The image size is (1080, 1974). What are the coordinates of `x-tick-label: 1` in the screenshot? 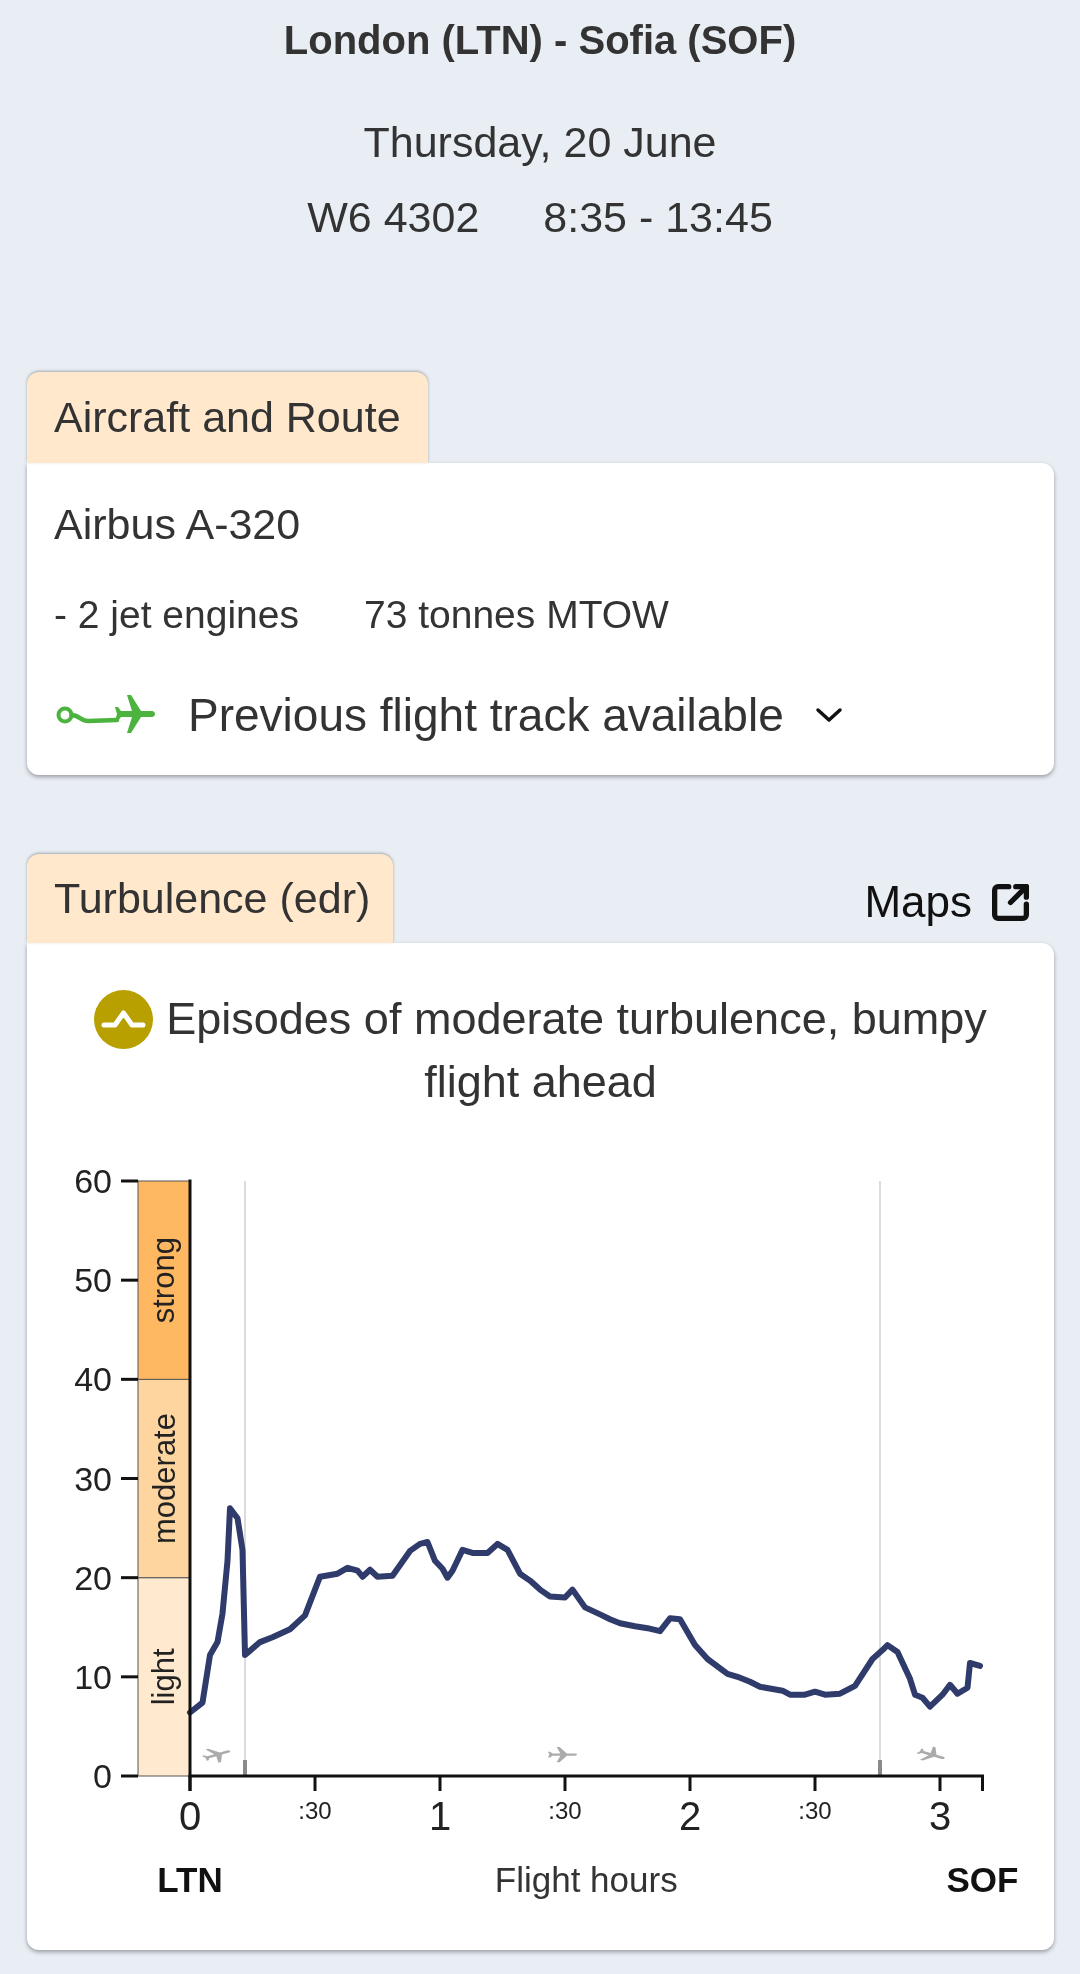 It's located at (440, 1816).